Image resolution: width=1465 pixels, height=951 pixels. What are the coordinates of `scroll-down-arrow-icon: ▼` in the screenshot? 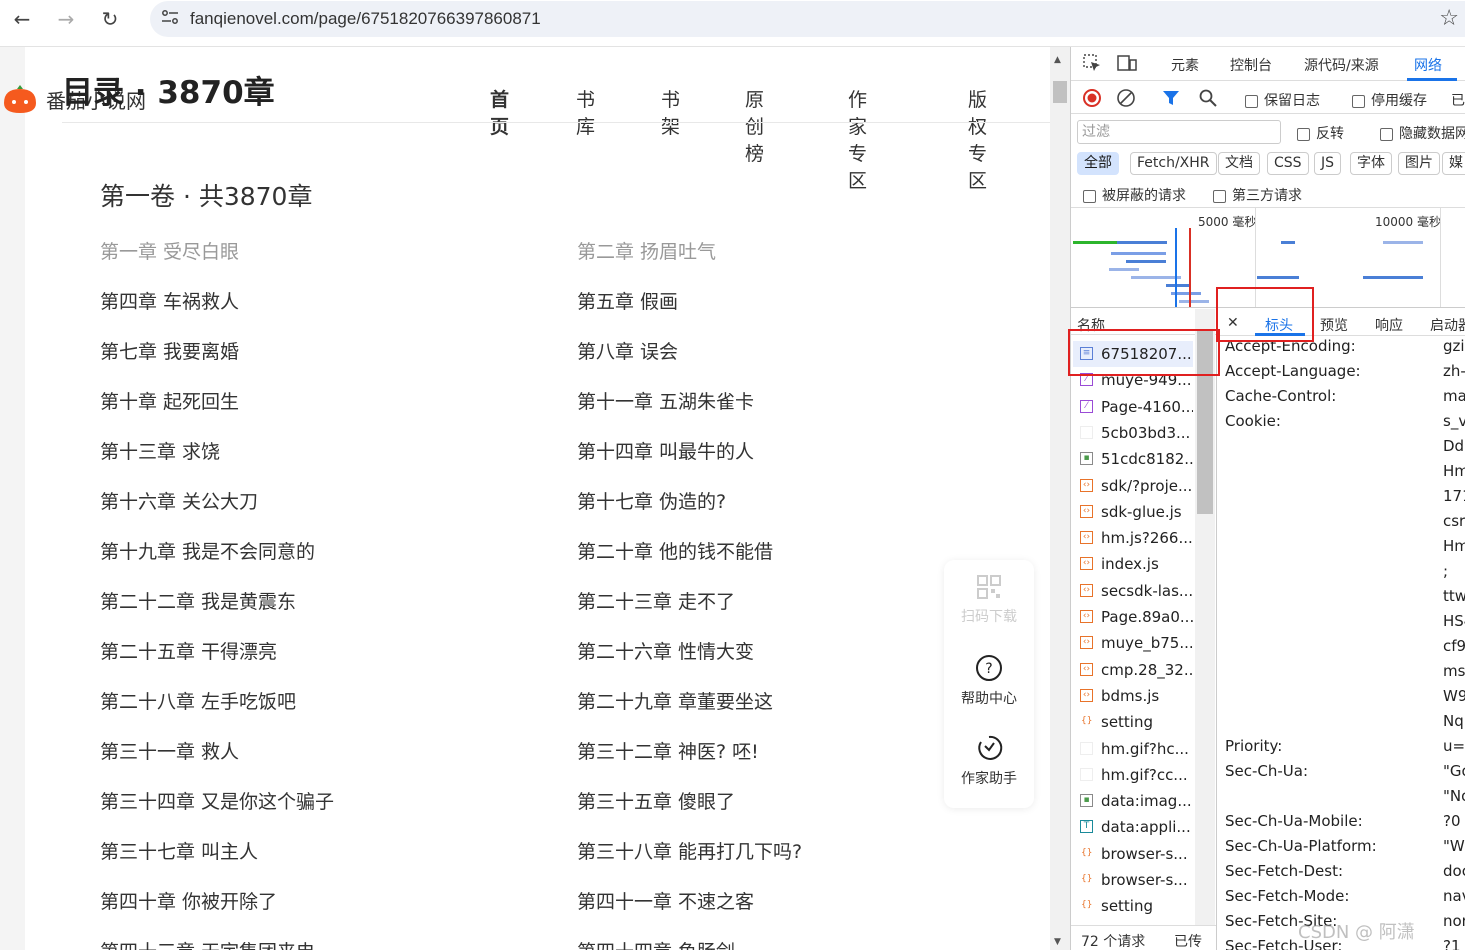 It's located at (1057, 942).